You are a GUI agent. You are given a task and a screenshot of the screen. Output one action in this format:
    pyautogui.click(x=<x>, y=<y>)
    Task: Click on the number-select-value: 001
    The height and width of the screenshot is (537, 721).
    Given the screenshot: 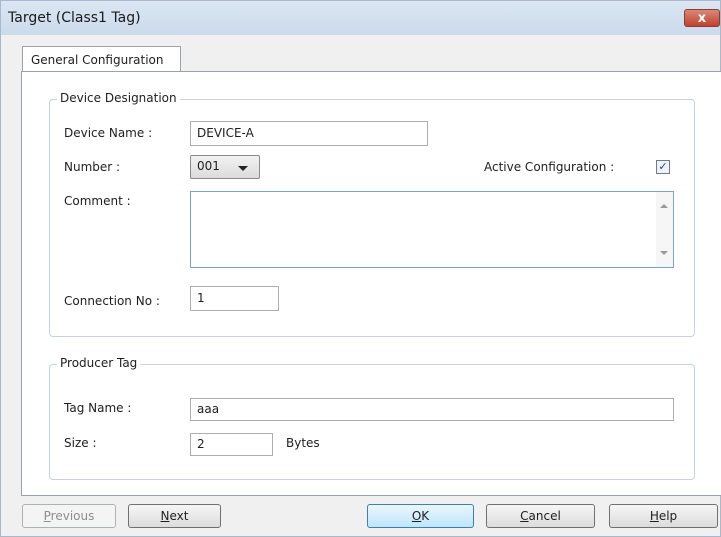 What is the action you would take?
    pyautogui.click(x=208, y=166)
    